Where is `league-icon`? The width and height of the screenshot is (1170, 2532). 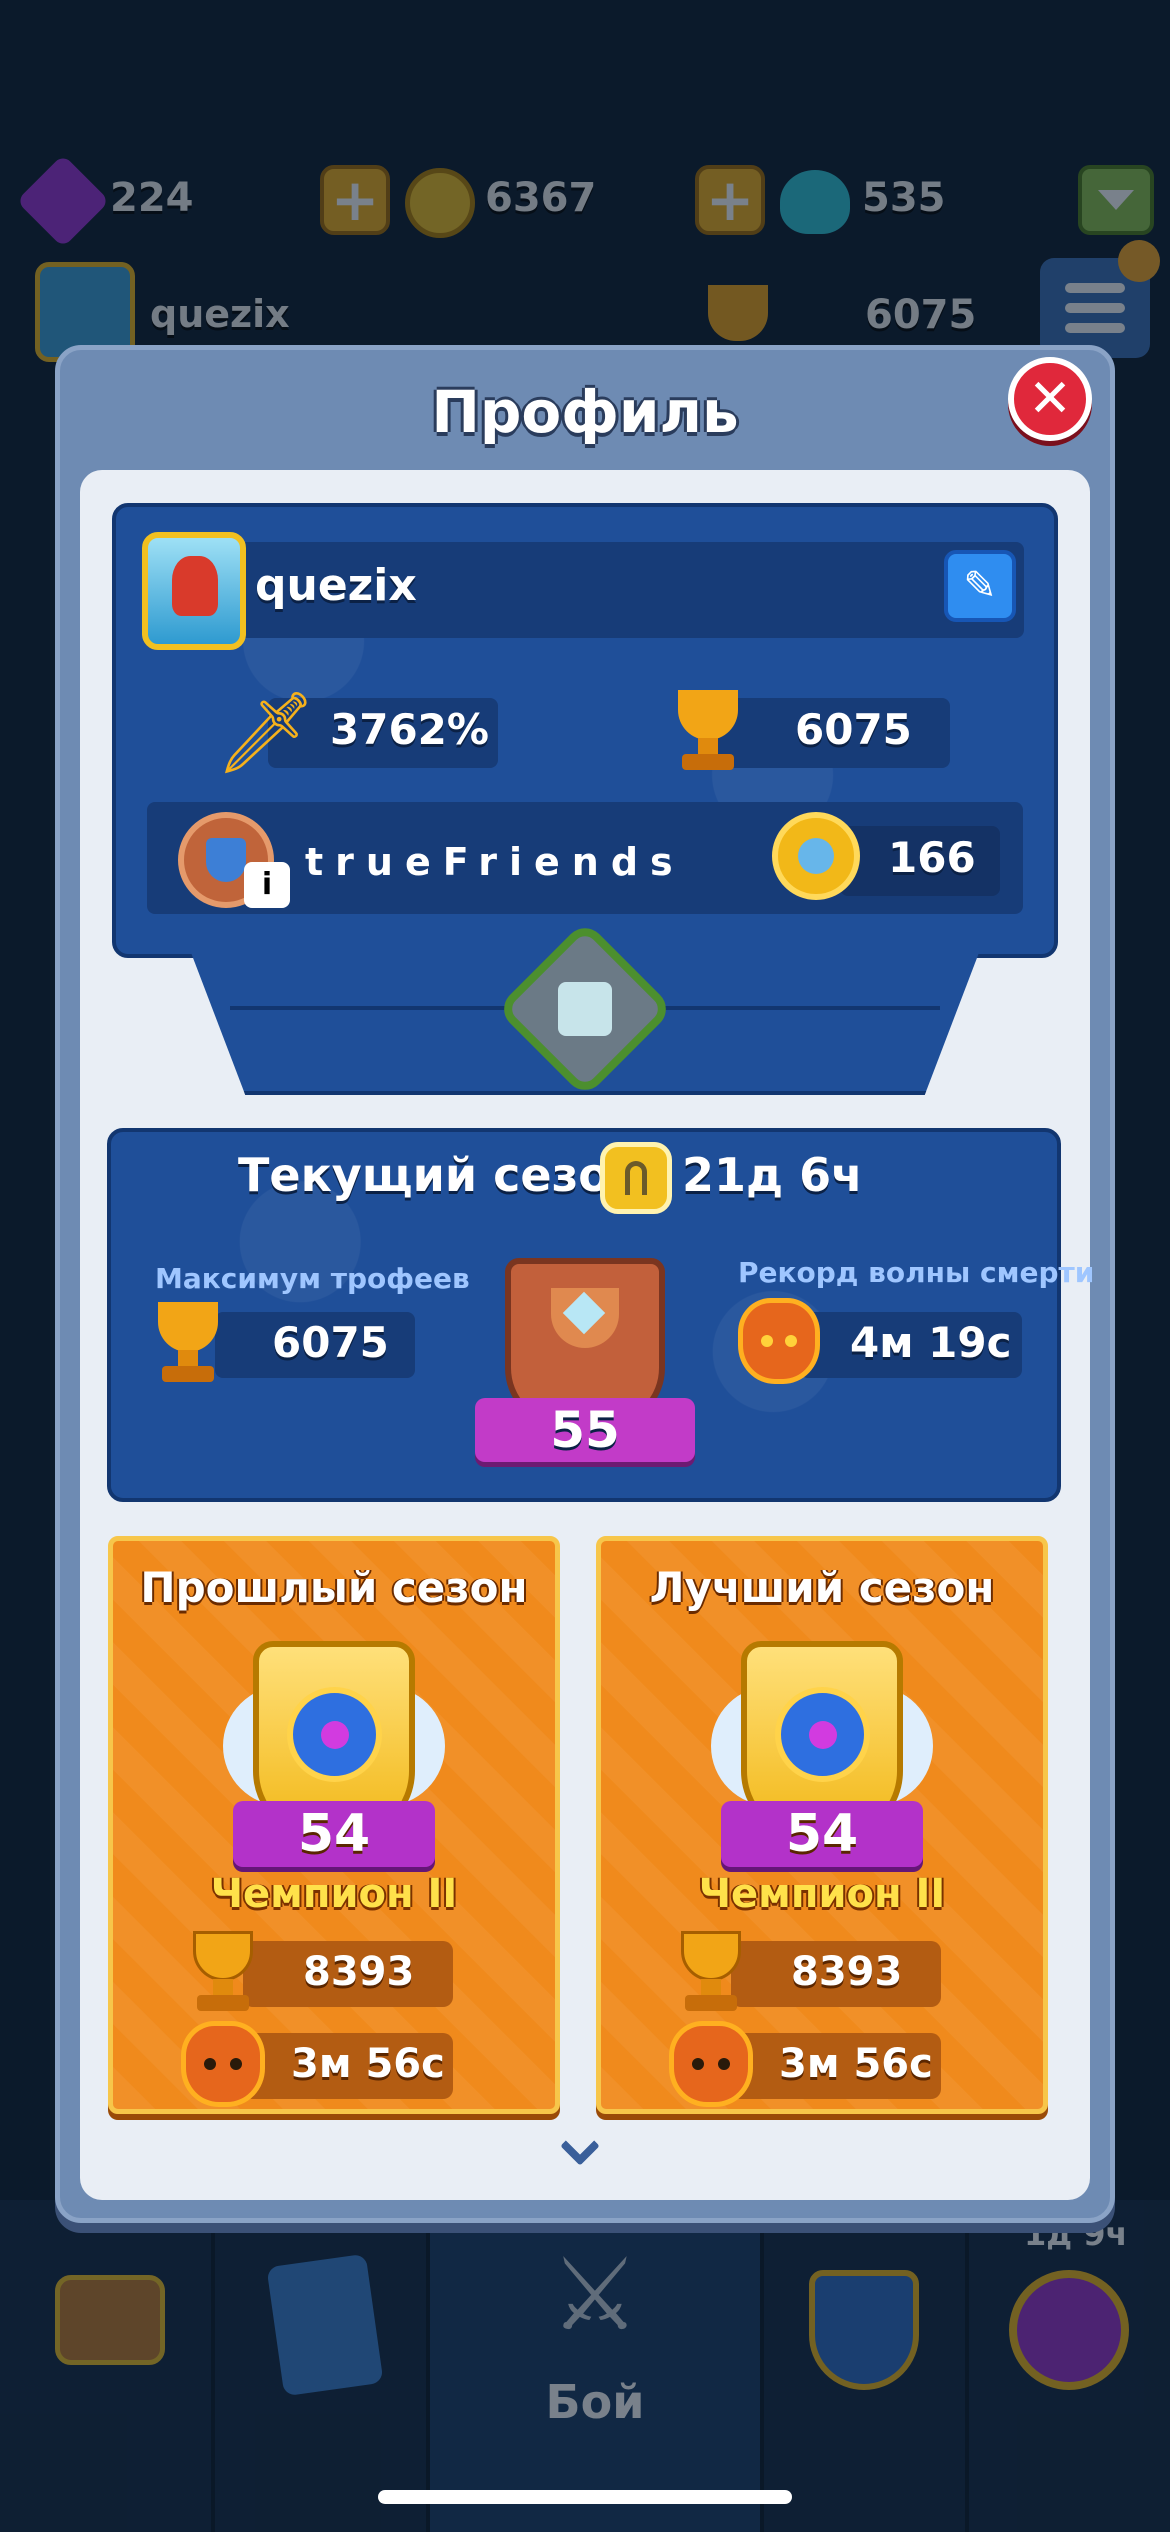
league-icon is located at coordinates (1069, 2330).